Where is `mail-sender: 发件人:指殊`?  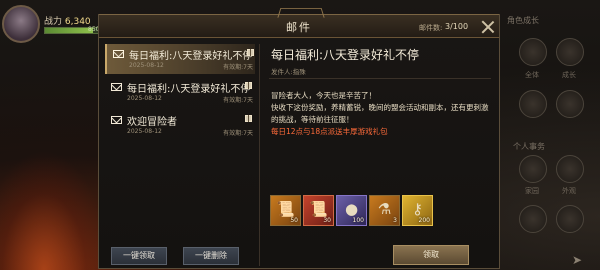 mail-sender: 发件人:指殊 is located at coordinates (288, 72).